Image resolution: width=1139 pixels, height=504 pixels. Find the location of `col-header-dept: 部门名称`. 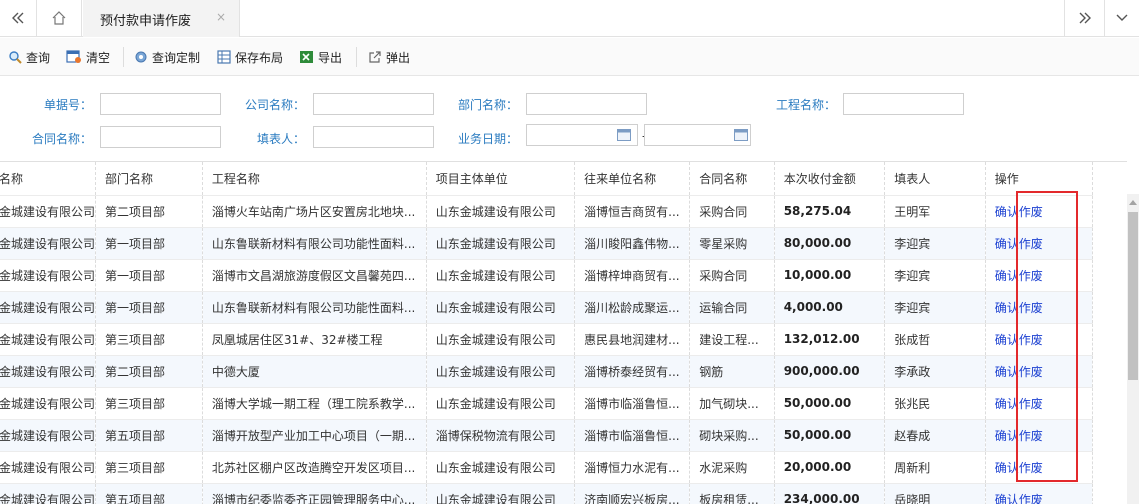

col-header-dept: 部门名称 is located at coordinates (149, 179).